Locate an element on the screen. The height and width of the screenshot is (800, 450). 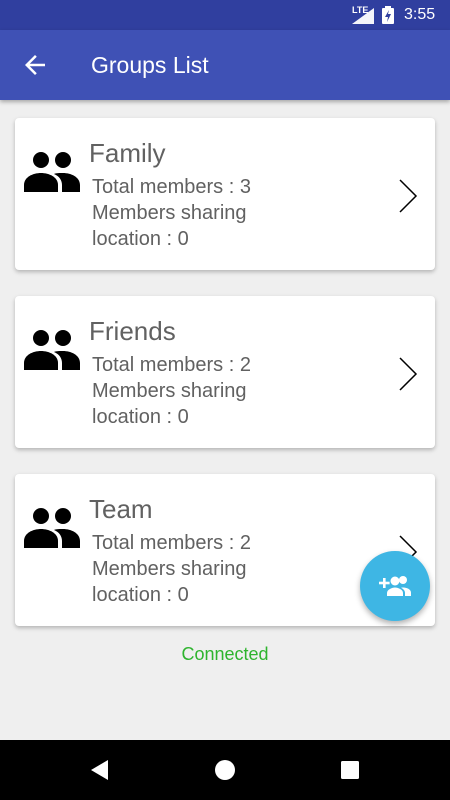
arrow-back-icon is located at coordinates (35, 65).